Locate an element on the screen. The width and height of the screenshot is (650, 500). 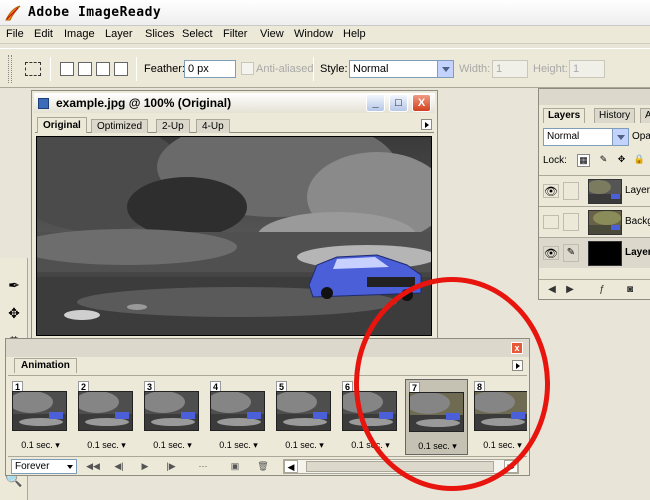
scroll-thumb is located at coordinates (400, 466).